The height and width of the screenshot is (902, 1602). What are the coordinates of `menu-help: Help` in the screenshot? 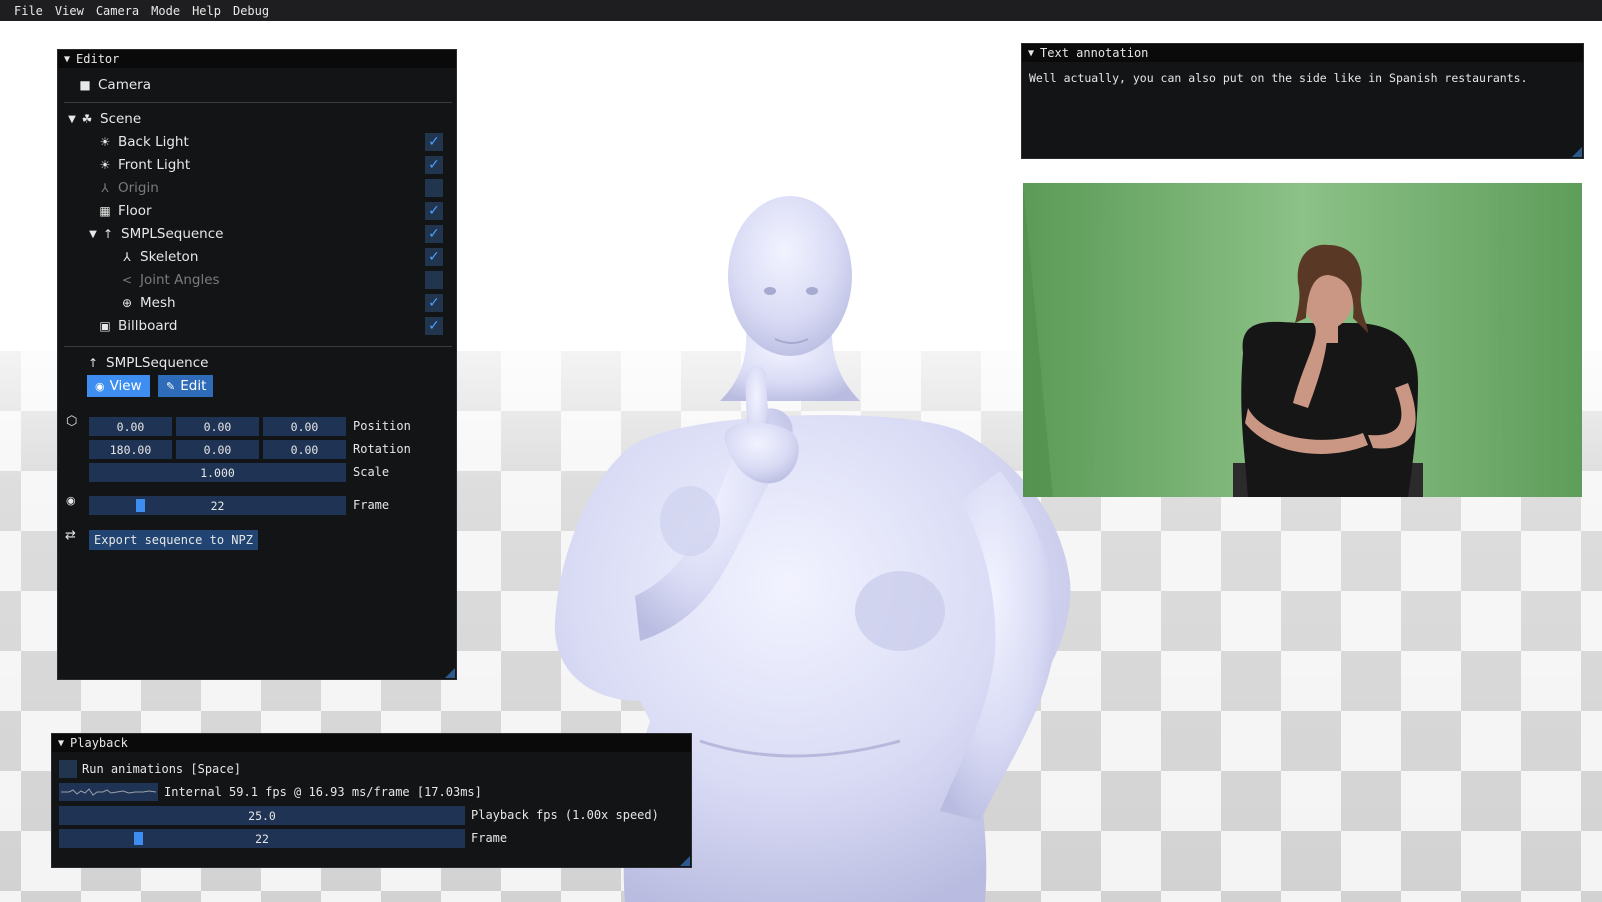 It's located at (206, 11).